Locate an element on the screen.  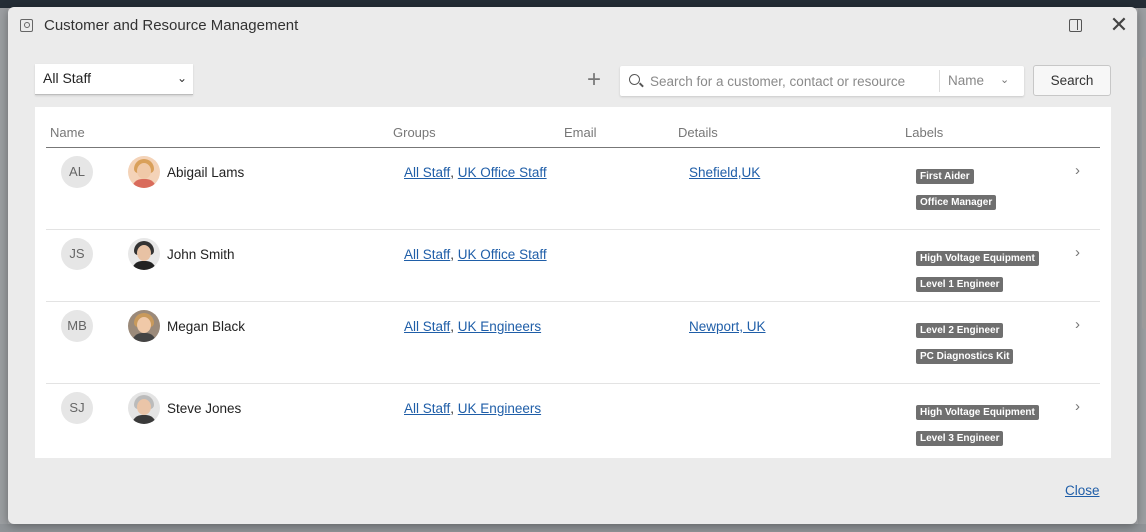
resource-name: Steve Jones is located at coordinates (204, 408).